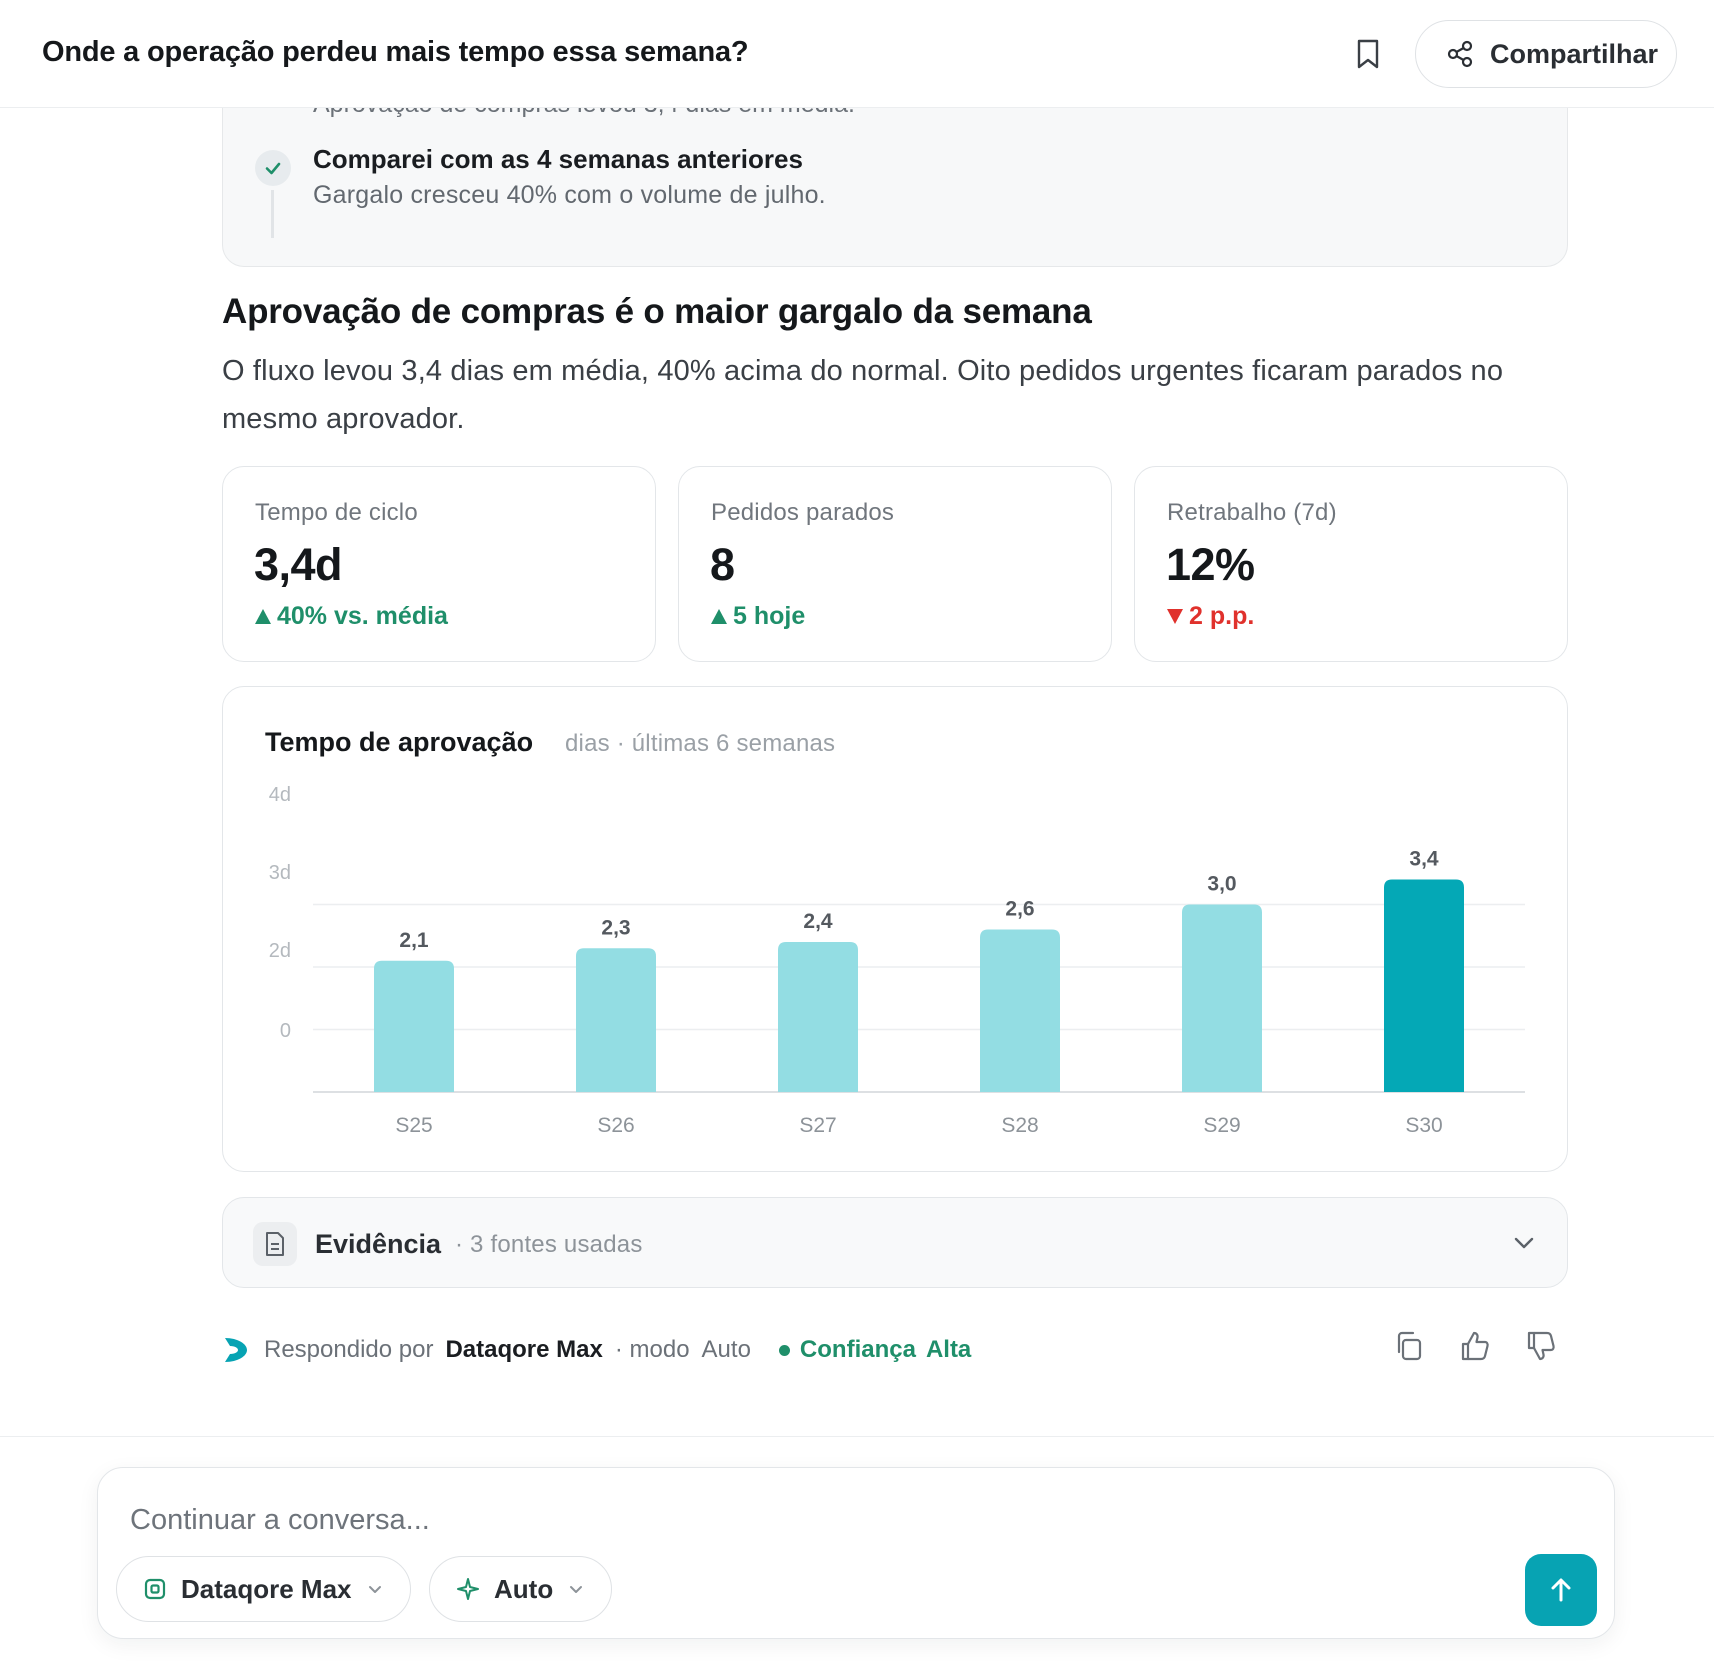  Describe the element at coordinates (524, 1349) in the screenshot. I see `model-name: Dataqore Max` at that location.